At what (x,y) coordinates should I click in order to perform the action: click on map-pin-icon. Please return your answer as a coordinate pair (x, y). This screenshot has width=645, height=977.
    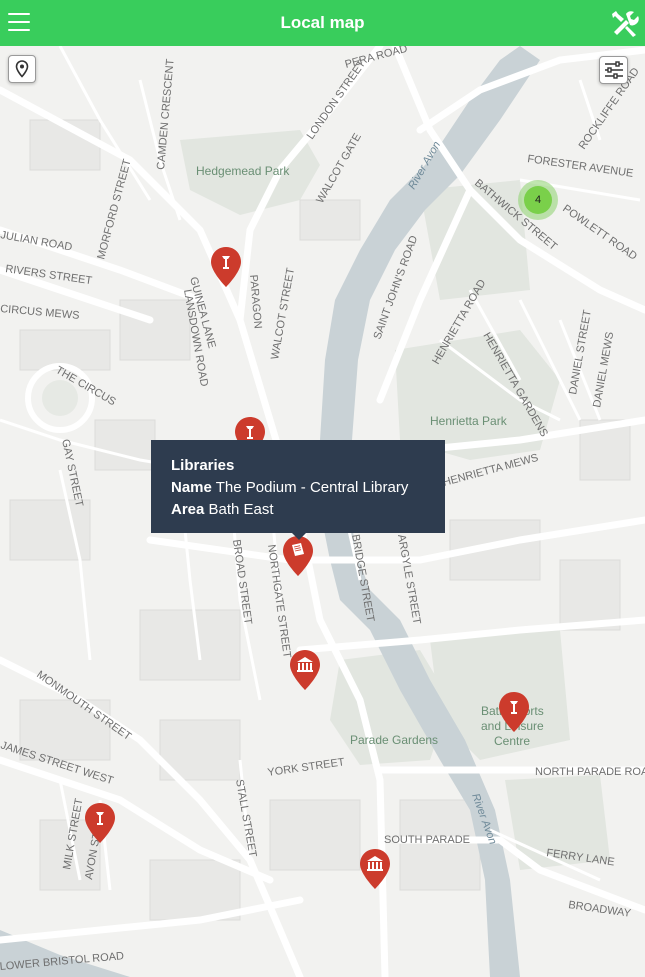
    Looking at the image, I should click on (22, 69).